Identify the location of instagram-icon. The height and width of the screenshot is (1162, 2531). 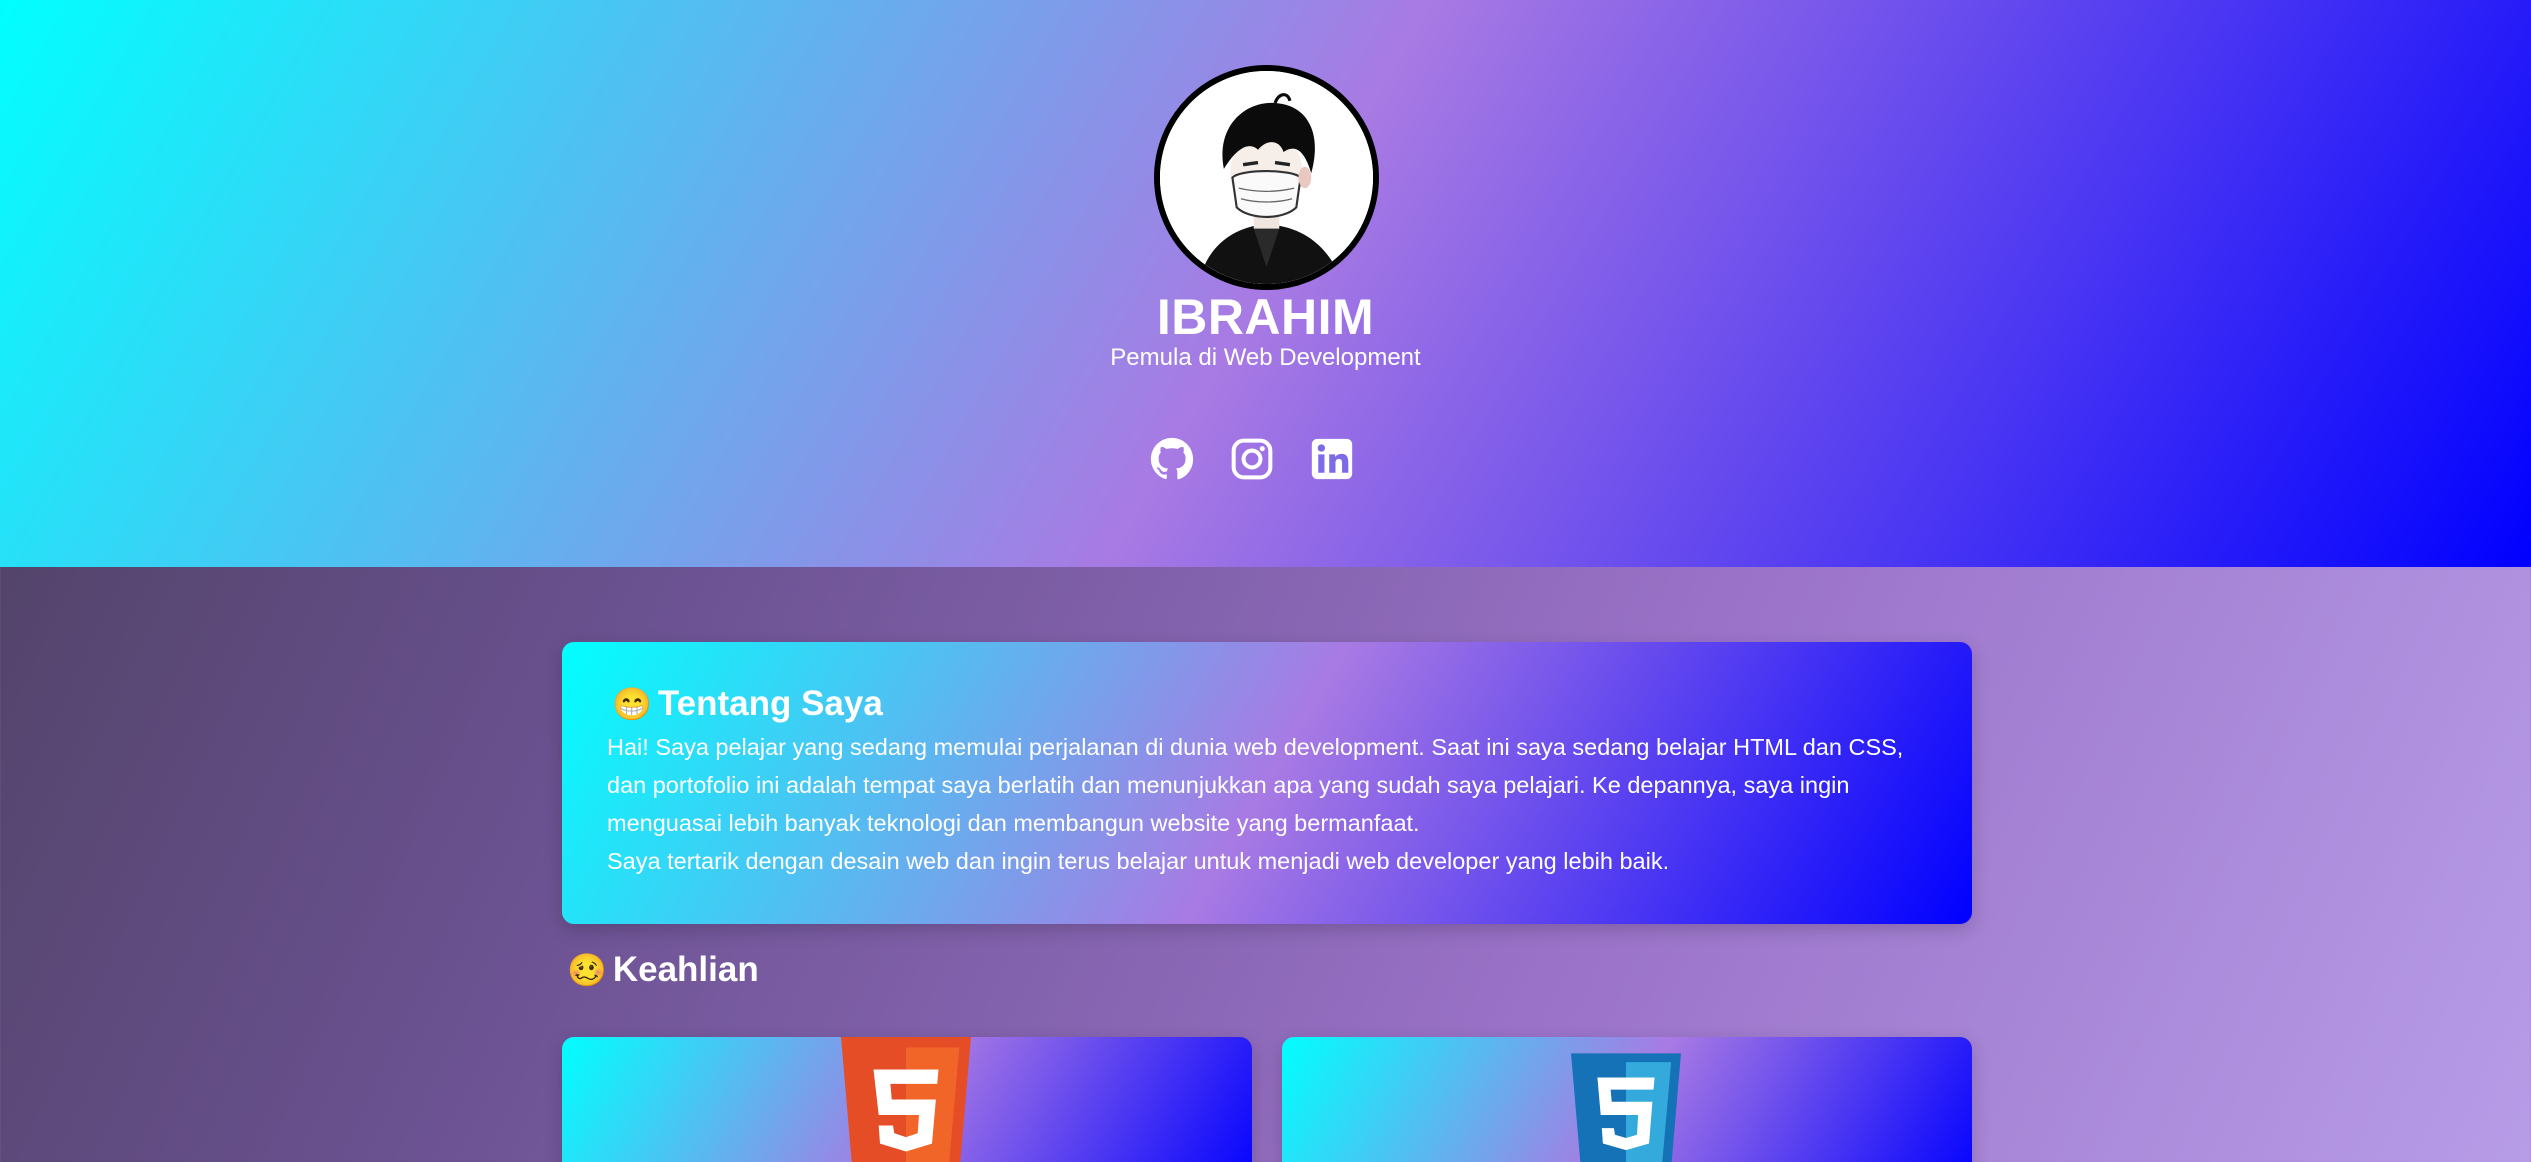
(1252, 459).